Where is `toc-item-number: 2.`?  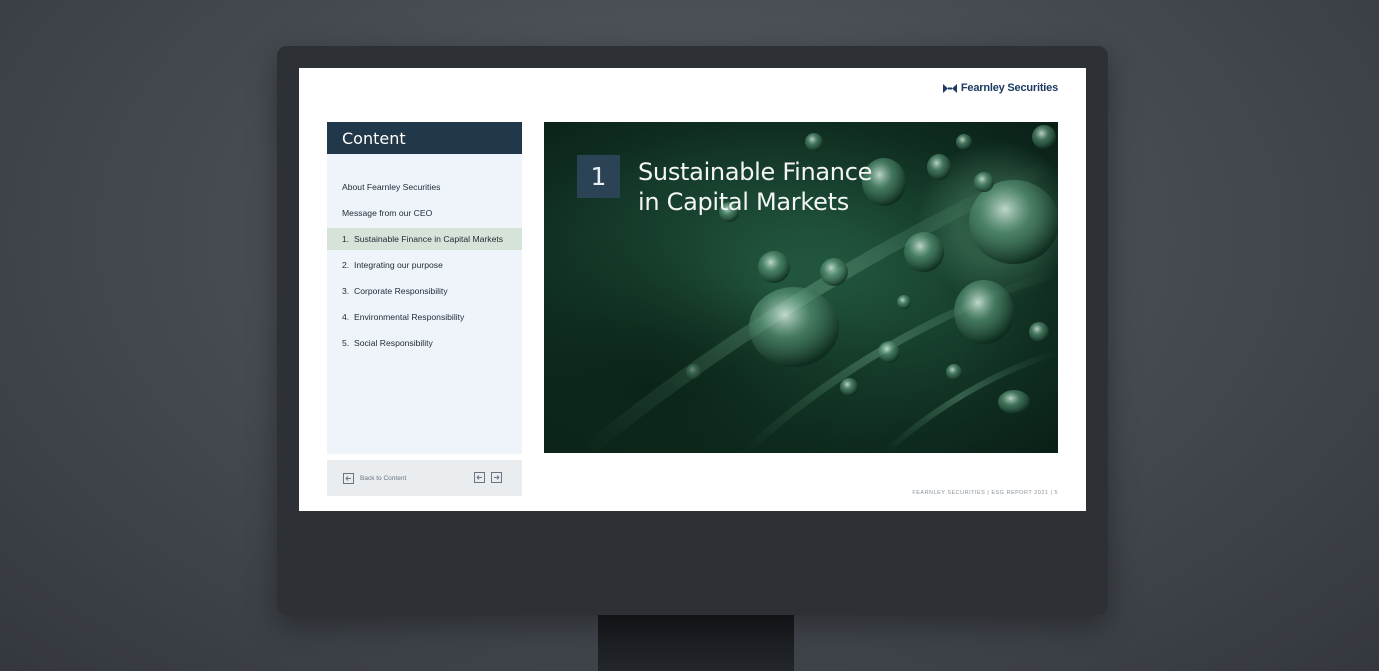
toc-item-number: 2. is located at coordinates (346, 265).